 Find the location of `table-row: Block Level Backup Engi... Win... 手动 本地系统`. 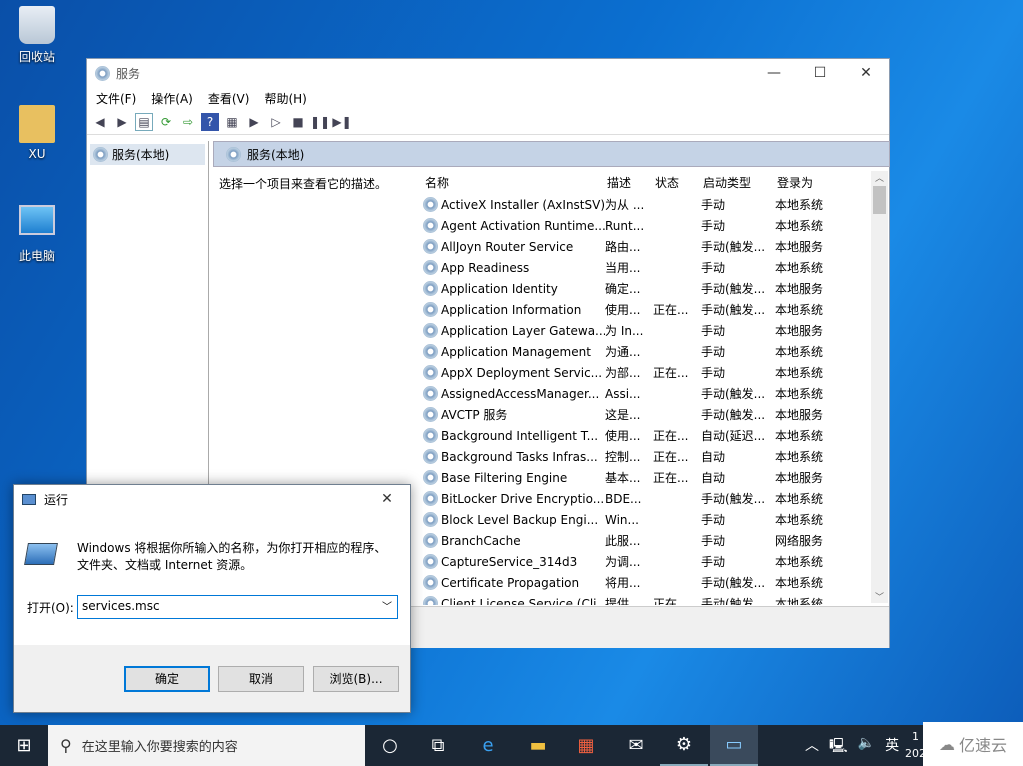

table-row: Block Level Backup Engi... Win... 手动 本地系统 is located at coordinates (652, 519).